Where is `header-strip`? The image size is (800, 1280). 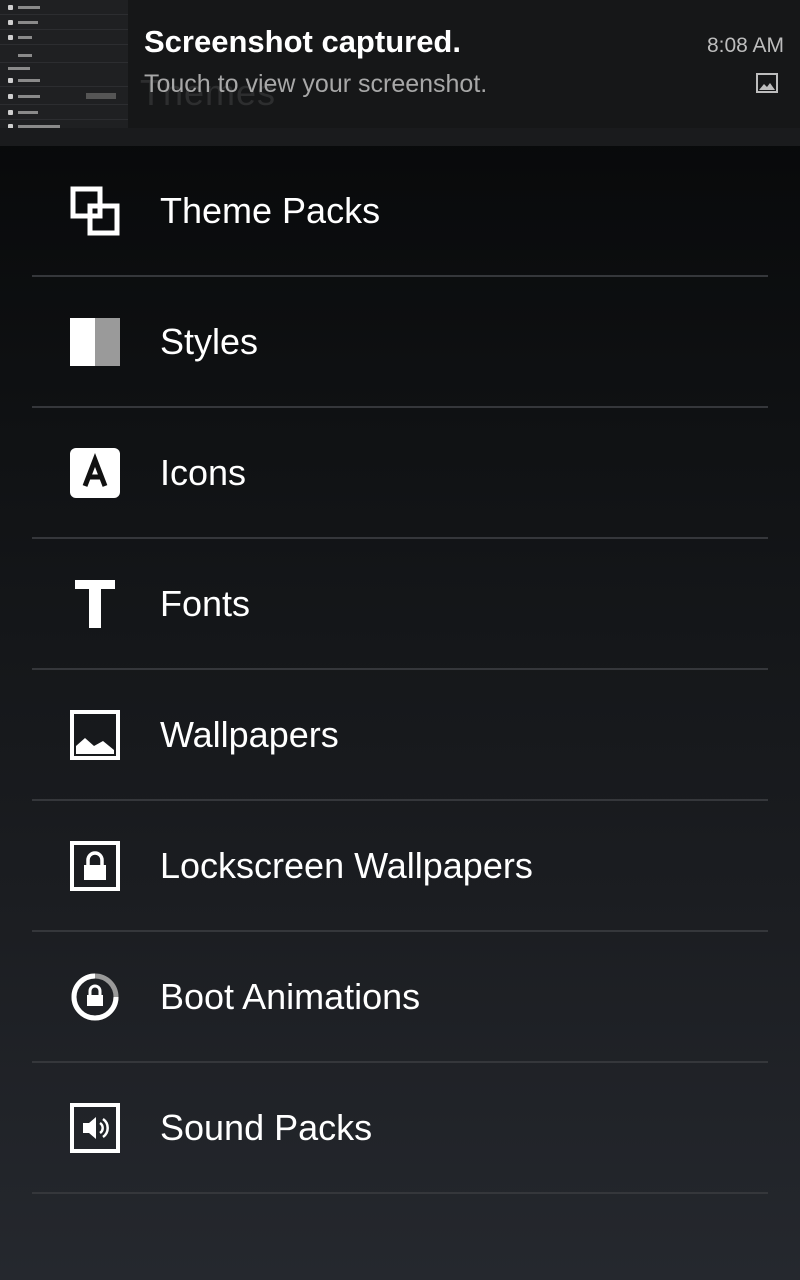
header-strip is located at coordinates (400, 137).